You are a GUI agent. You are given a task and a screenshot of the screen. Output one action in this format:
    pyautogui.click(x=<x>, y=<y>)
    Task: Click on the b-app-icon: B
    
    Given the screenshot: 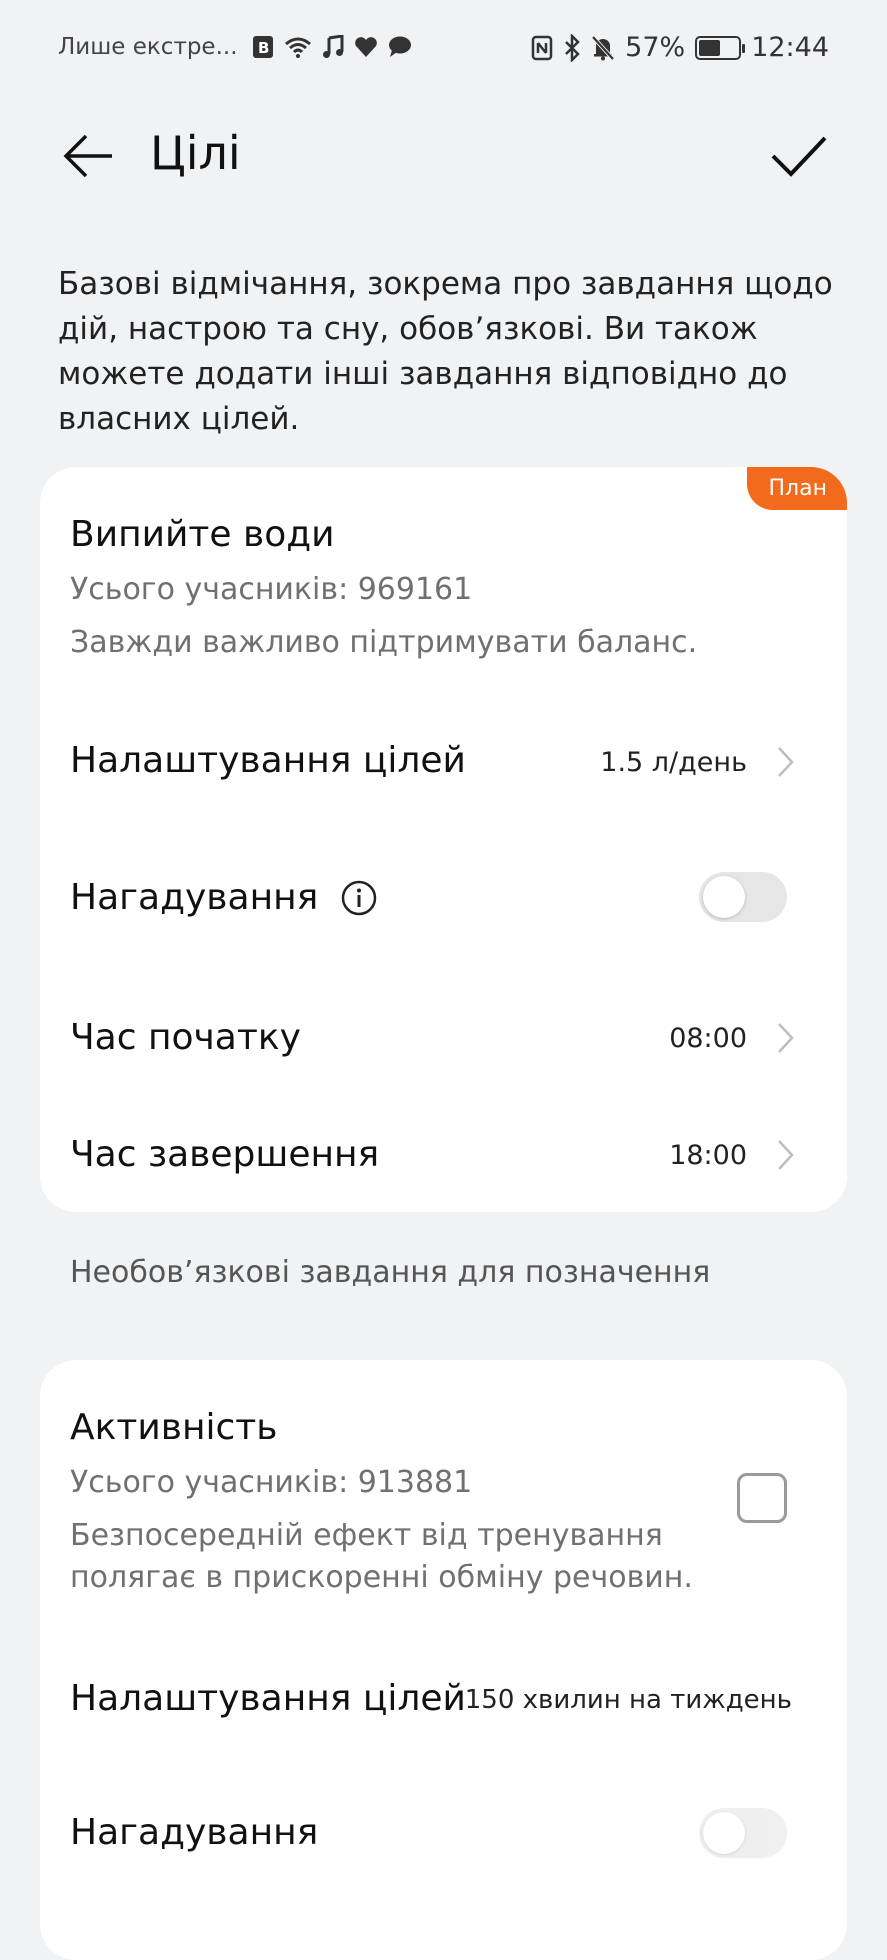 What is the action you would take?
    pyautogui.click(x=262, y=47)
    